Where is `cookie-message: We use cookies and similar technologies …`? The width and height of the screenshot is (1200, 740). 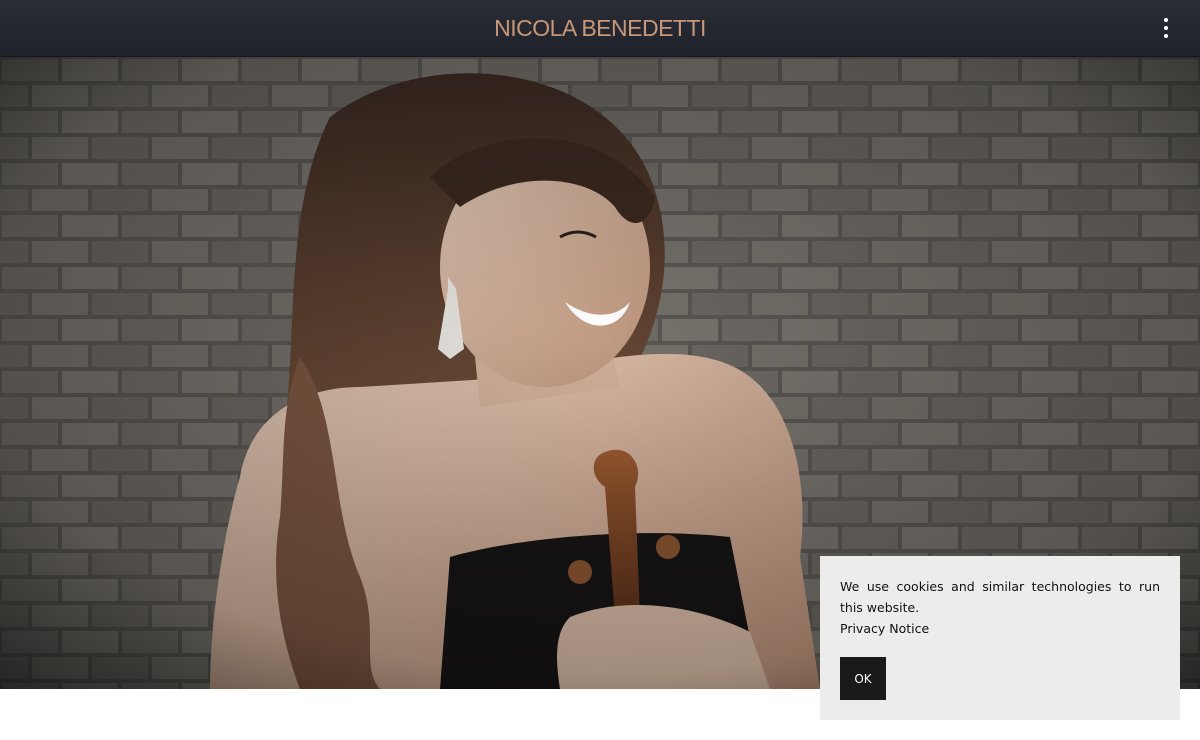 cookie-message: We use cookies and similar technologies … is located at coordinates (1000, 597).